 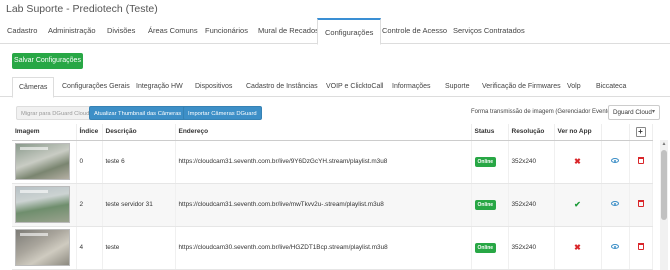 What do you see at coordinates (226, 31) in the screenshot?
I see `tab-funcionarios: Funcionários` at bounding box center [226, 31].